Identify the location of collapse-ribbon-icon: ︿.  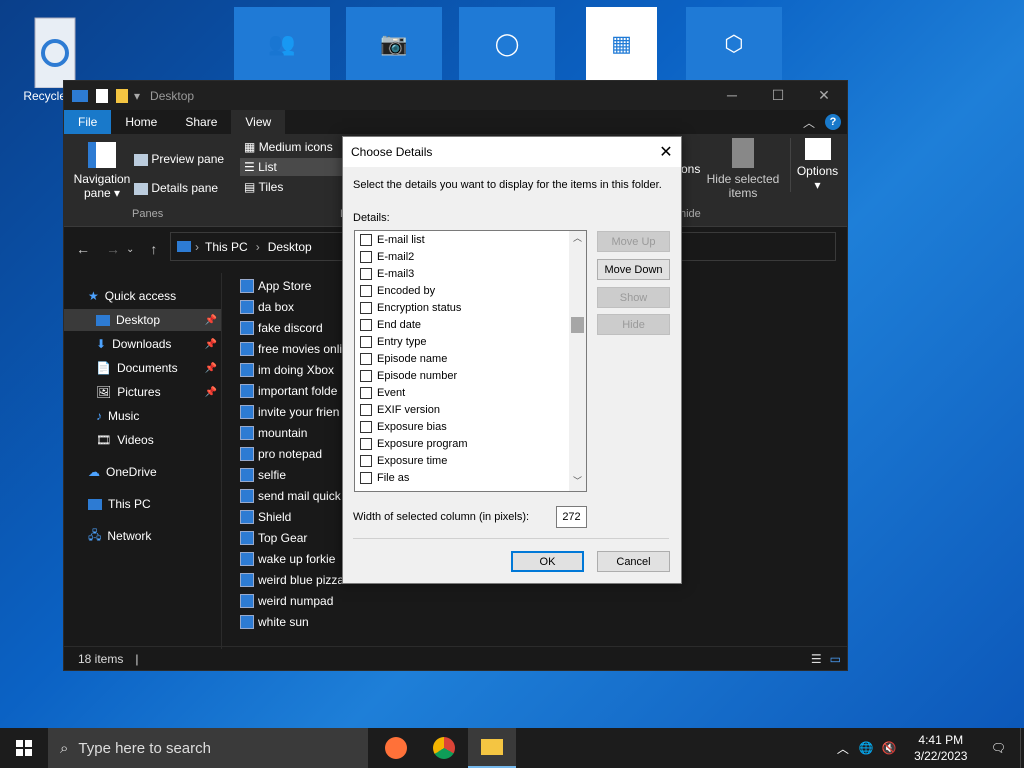
(809, 122).